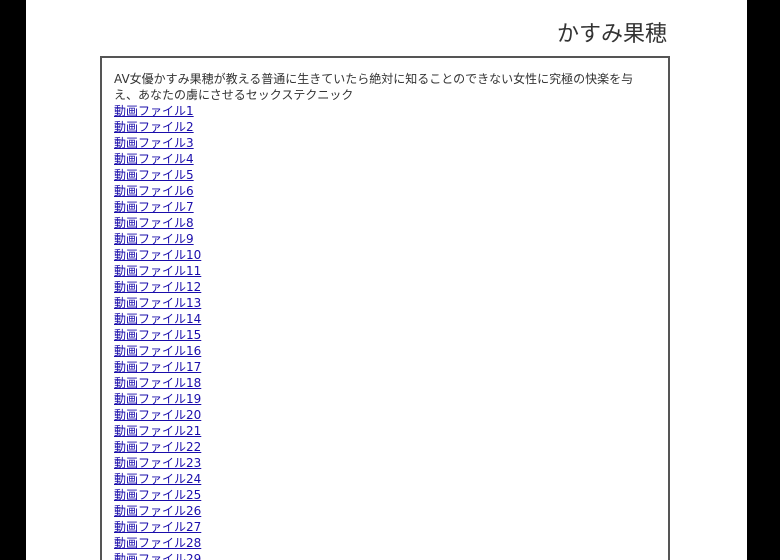  I want to click on list-item: 動画ファイル18, so click(385, 383).